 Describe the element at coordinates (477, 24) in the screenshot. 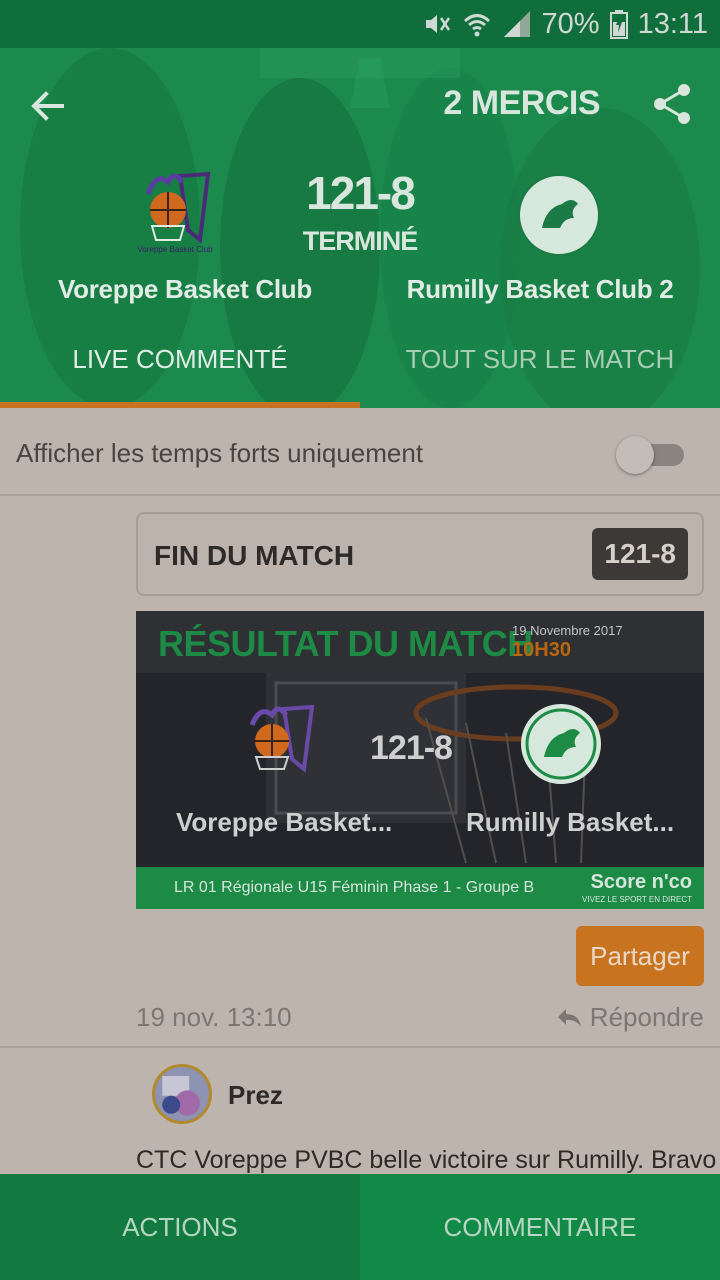

I see `wifi-icon` at that location.